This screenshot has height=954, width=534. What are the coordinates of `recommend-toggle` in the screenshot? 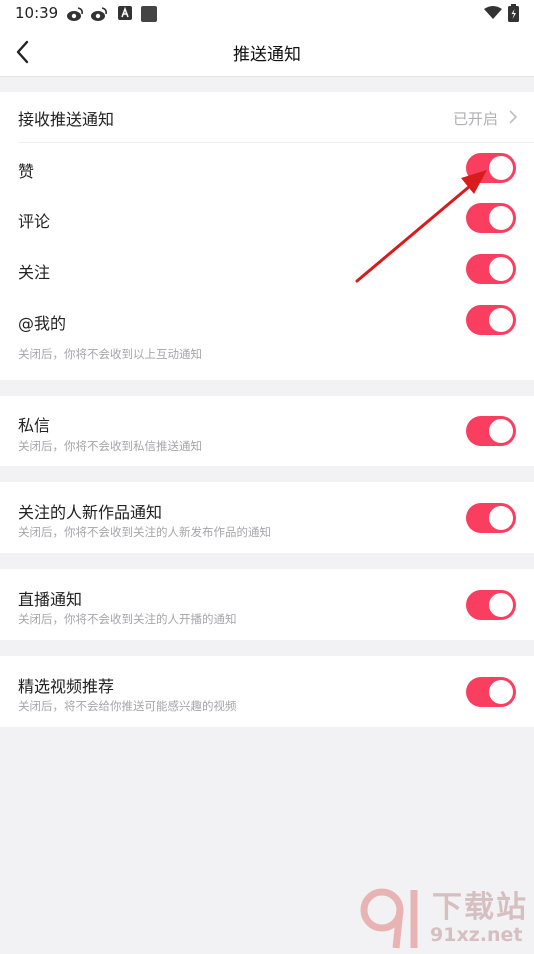 It's located at (491, 692).